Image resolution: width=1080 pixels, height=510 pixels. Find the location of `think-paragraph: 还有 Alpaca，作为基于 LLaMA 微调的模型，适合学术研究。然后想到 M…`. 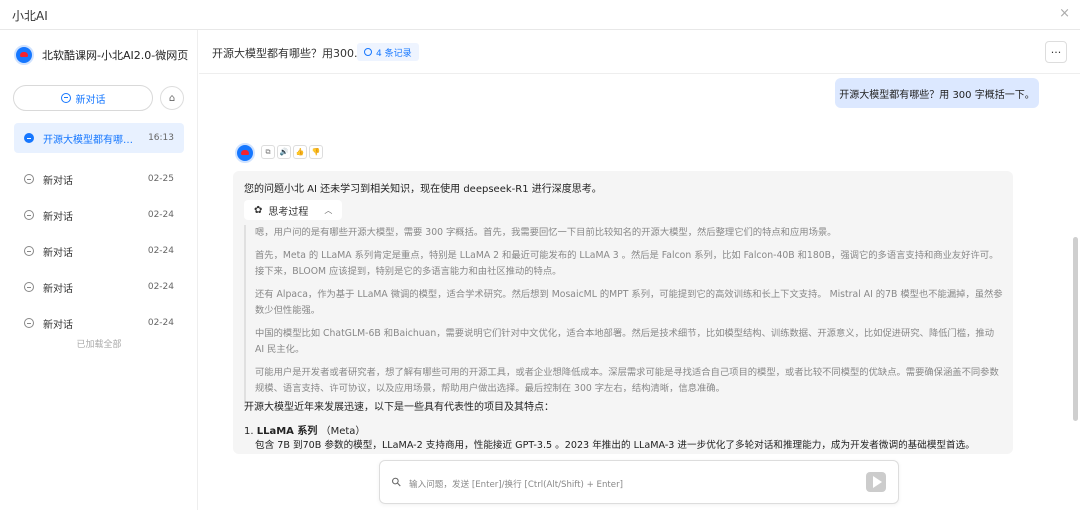

think-paragraph: 还有 Alpaca，作为基于 LLaMA 微调的模型，适合学术研究。然后想到 M… is located at coordinates (629, 302).